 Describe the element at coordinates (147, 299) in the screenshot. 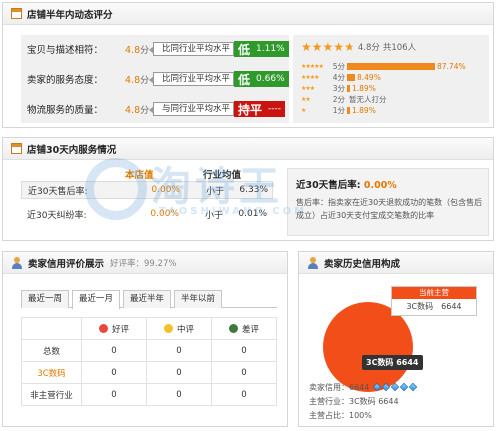

I see `tab-last-half-year: 最近半年` at that location.